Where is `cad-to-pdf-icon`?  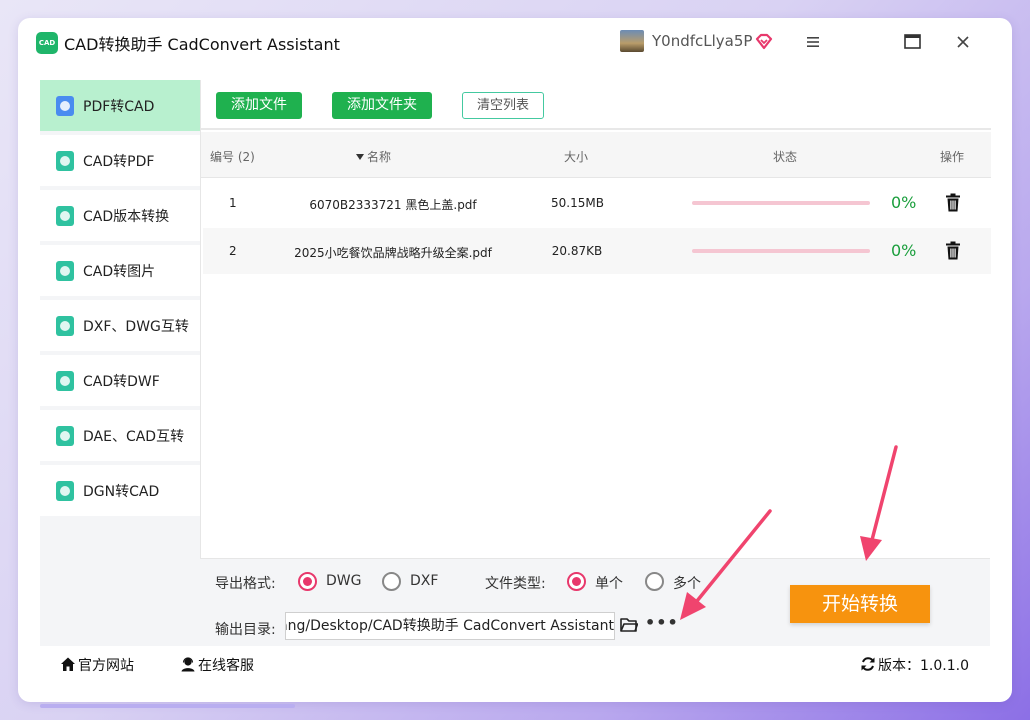 cad-to-pdf-icon is located at coordinates (65, 160).